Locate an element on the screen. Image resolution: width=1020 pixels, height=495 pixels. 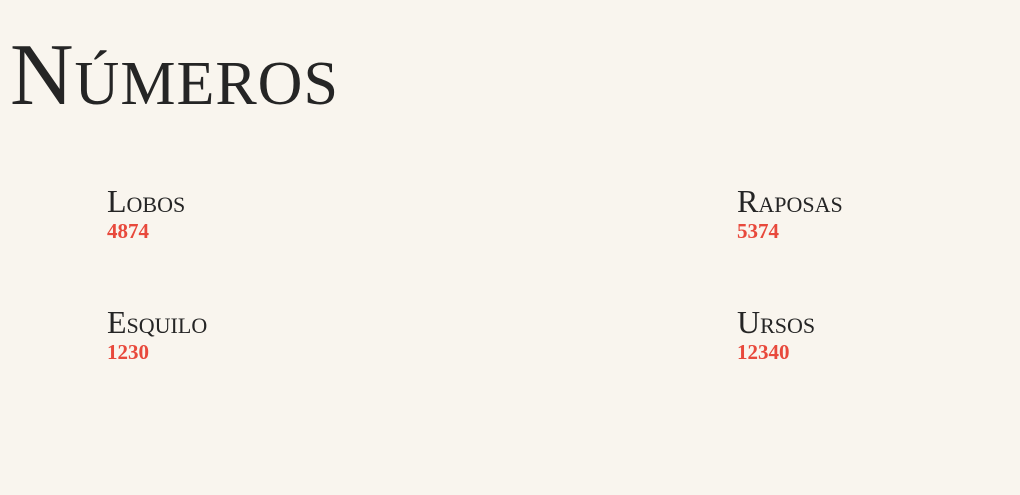
stat-value: 4874 is located at coordinates (128, 231).